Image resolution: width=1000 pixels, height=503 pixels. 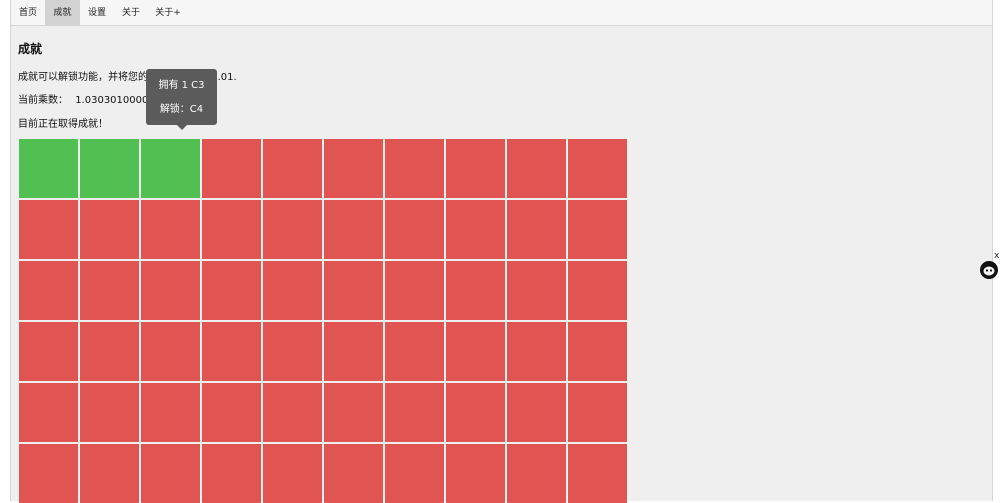 What do you see at coordinates (181, 109) in the screenshot?
I see `tooltip-unlock: 解锁：C4` at bounding box center [181, 109].